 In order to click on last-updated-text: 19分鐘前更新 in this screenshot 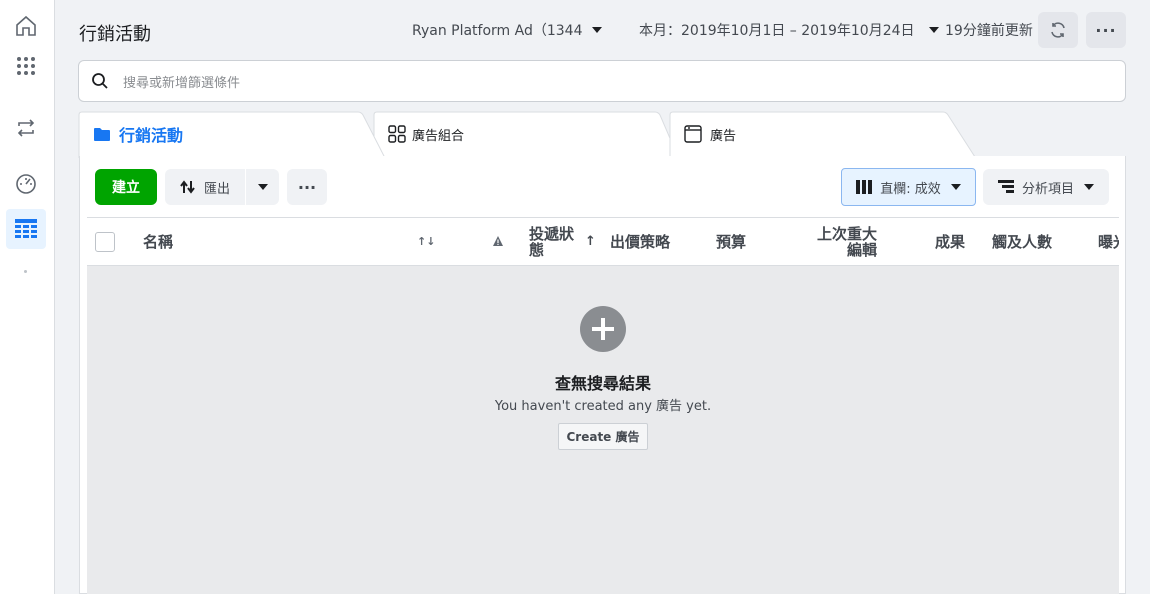, I will do `click(989, 31)`.